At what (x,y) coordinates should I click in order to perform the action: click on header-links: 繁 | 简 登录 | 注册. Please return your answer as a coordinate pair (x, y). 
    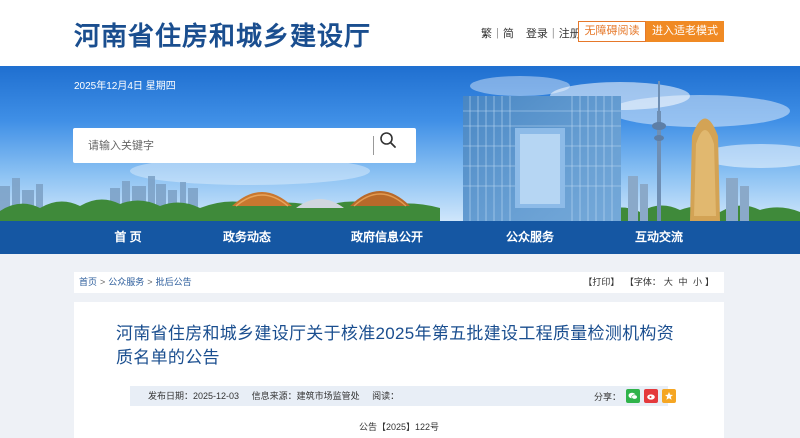
    Looking at the image, I should click on (531, 33).